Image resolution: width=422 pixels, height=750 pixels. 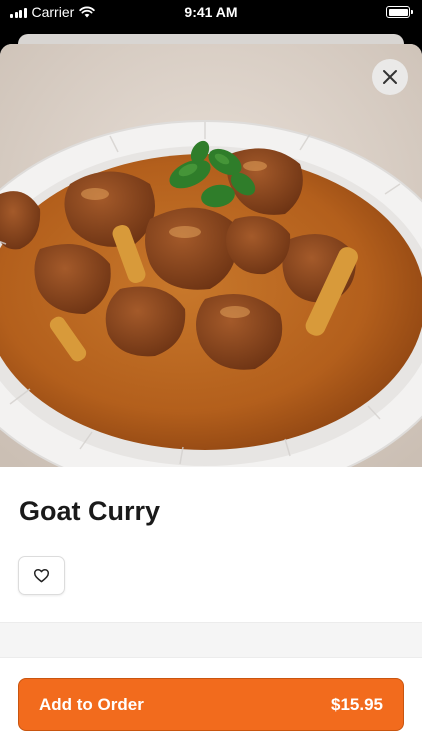 What do you see at coordinates (211, 704) in the screenshot?
I see `add-to-order-button: Add to Order $15.95` at bounding box center [211, 704].